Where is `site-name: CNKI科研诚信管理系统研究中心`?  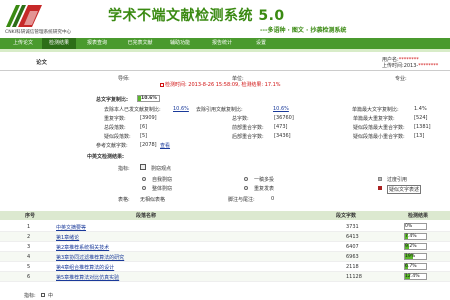 site-name: CNKI科研诚信管理系统研究中心 is located at coordinates (38, 32).